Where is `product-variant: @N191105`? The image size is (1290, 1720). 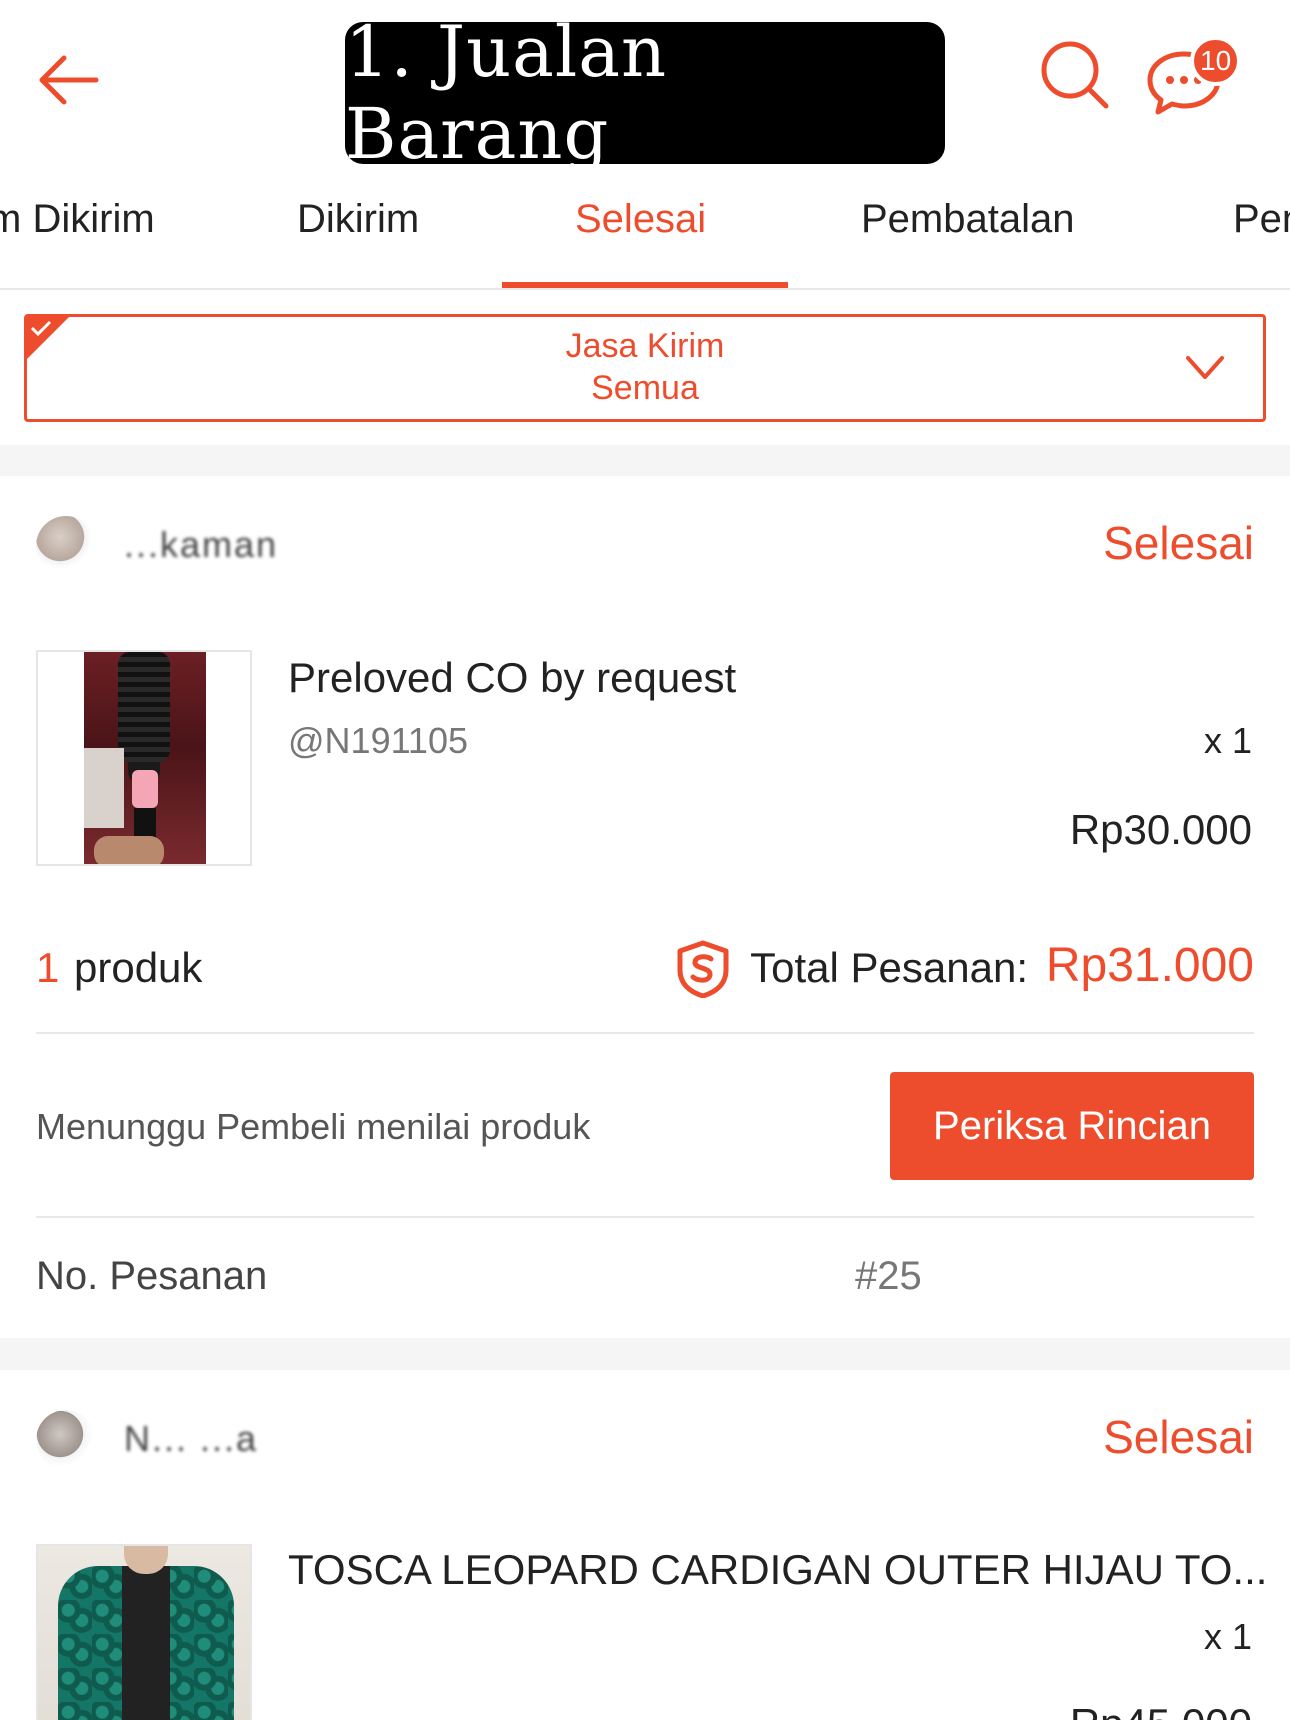 product-variant: @N191105 is located at coordinates (378, 740).